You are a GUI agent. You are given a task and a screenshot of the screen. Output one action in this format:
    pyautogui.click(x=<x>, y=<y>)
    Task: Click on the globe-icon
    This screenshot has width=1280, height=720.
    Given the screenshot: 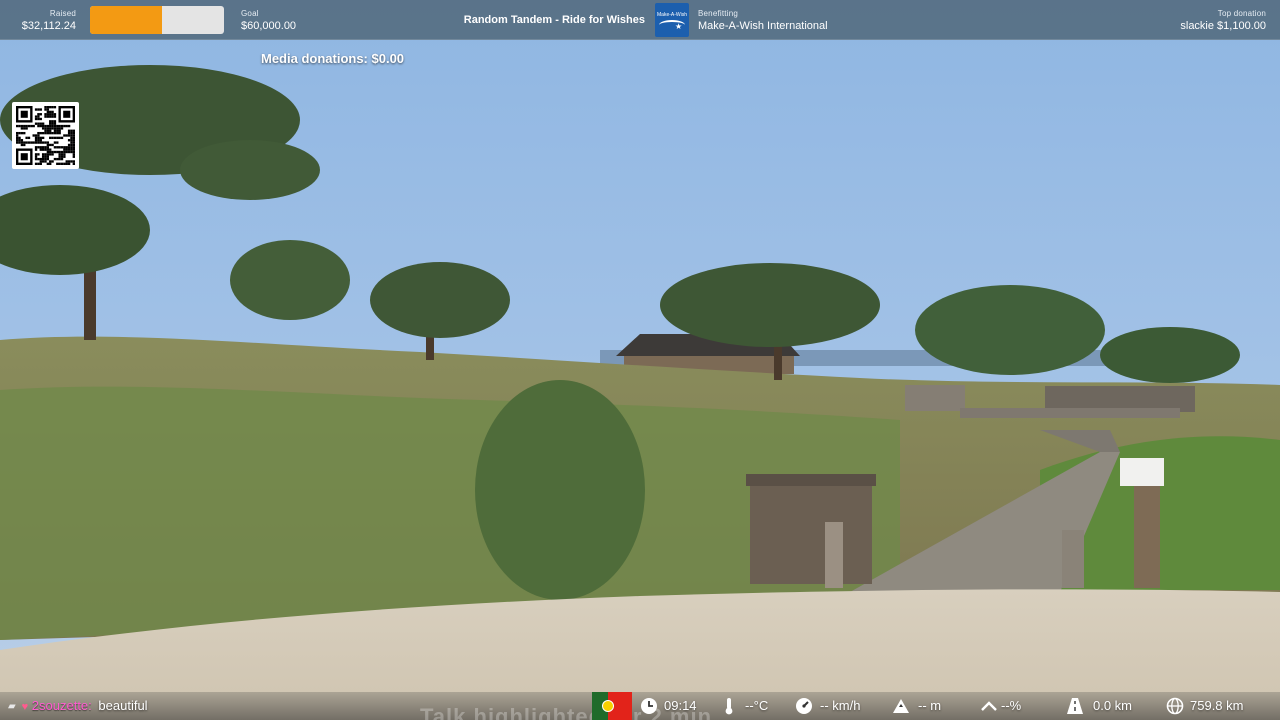 What is the action you would take?
    pyautogui.click(x=1175, y=706)
    